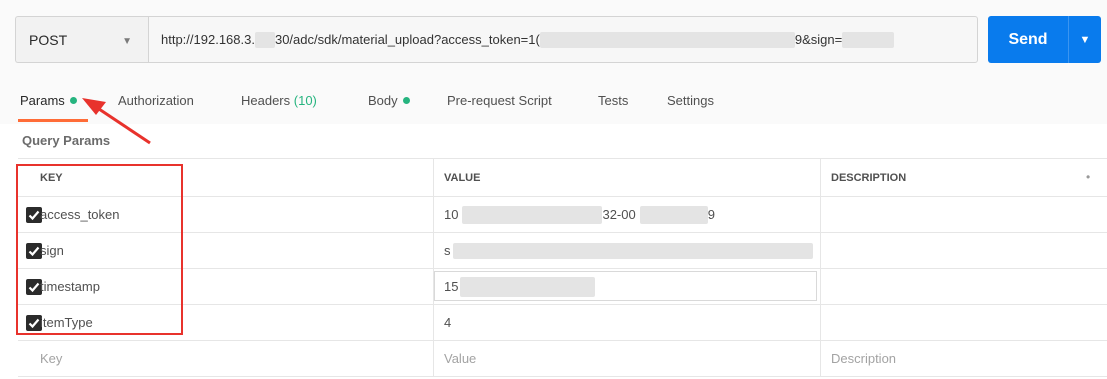 This screenshot has height=379, width=1107. Describe the element at coordinates (963, 358) in the screenshot. I see `new-description-input: Description` at that location.